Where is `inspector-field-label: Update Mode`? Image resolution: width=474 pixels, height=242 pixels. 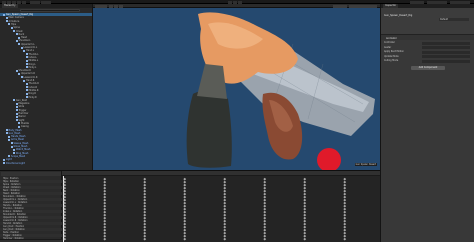 inspector-field-label: Update Mode is located at coordinates (391, 56).